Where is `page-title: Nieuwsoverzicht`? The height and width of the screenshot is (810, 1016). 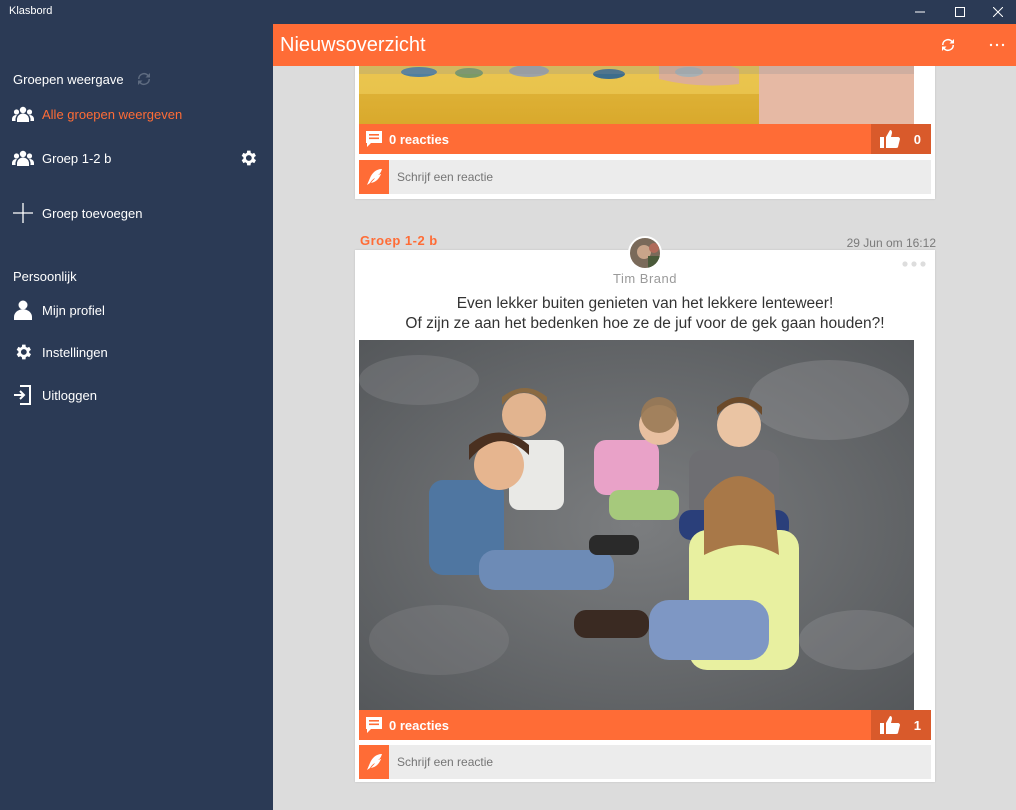
page-title: Nieuwsoverzicht is located at coordinates (353, 45).